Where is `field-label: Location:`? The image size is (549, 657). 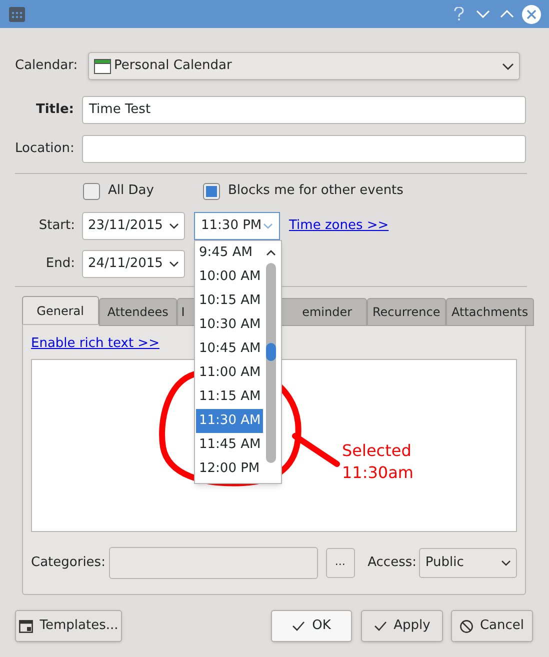 field-label: Location: is located at coordinates (44, 149).